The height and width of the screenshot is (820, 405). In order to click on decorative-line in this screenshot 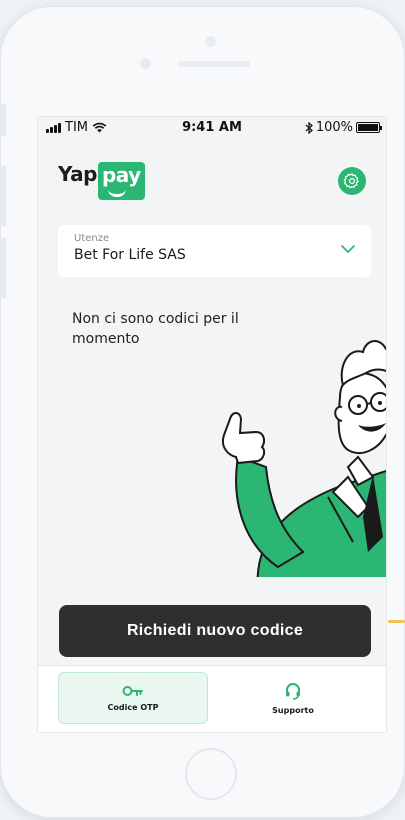, I will do `click(396, 621)`.